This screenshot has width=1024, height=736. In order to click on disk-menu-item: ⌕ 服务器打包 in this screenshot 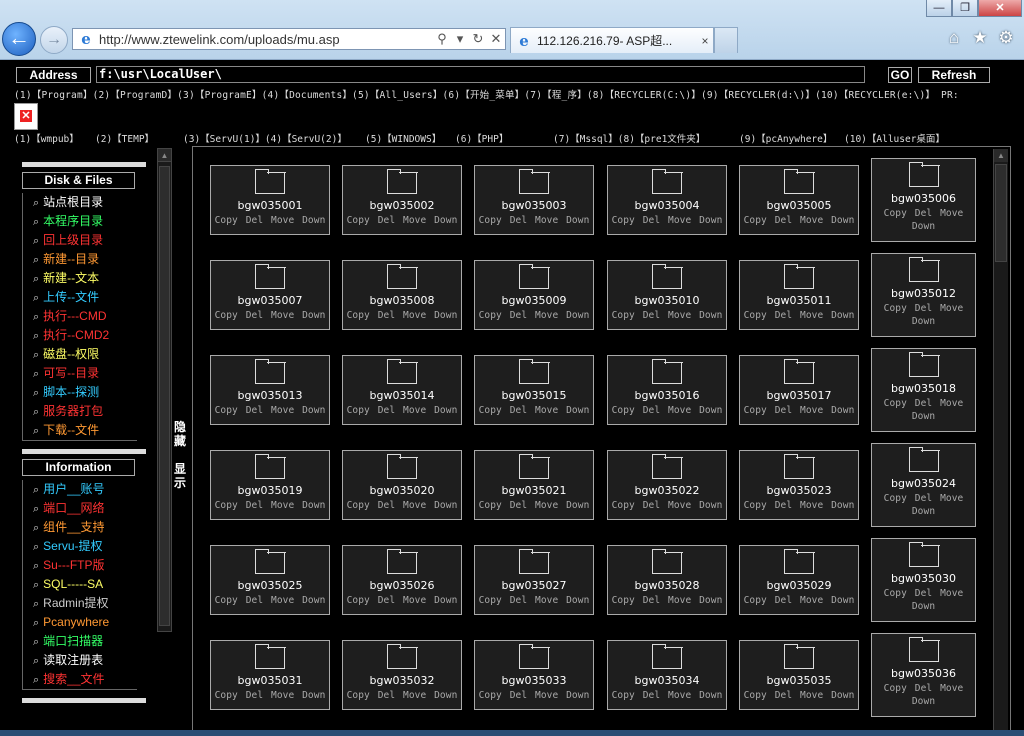, I will do `click(85, 411)`.